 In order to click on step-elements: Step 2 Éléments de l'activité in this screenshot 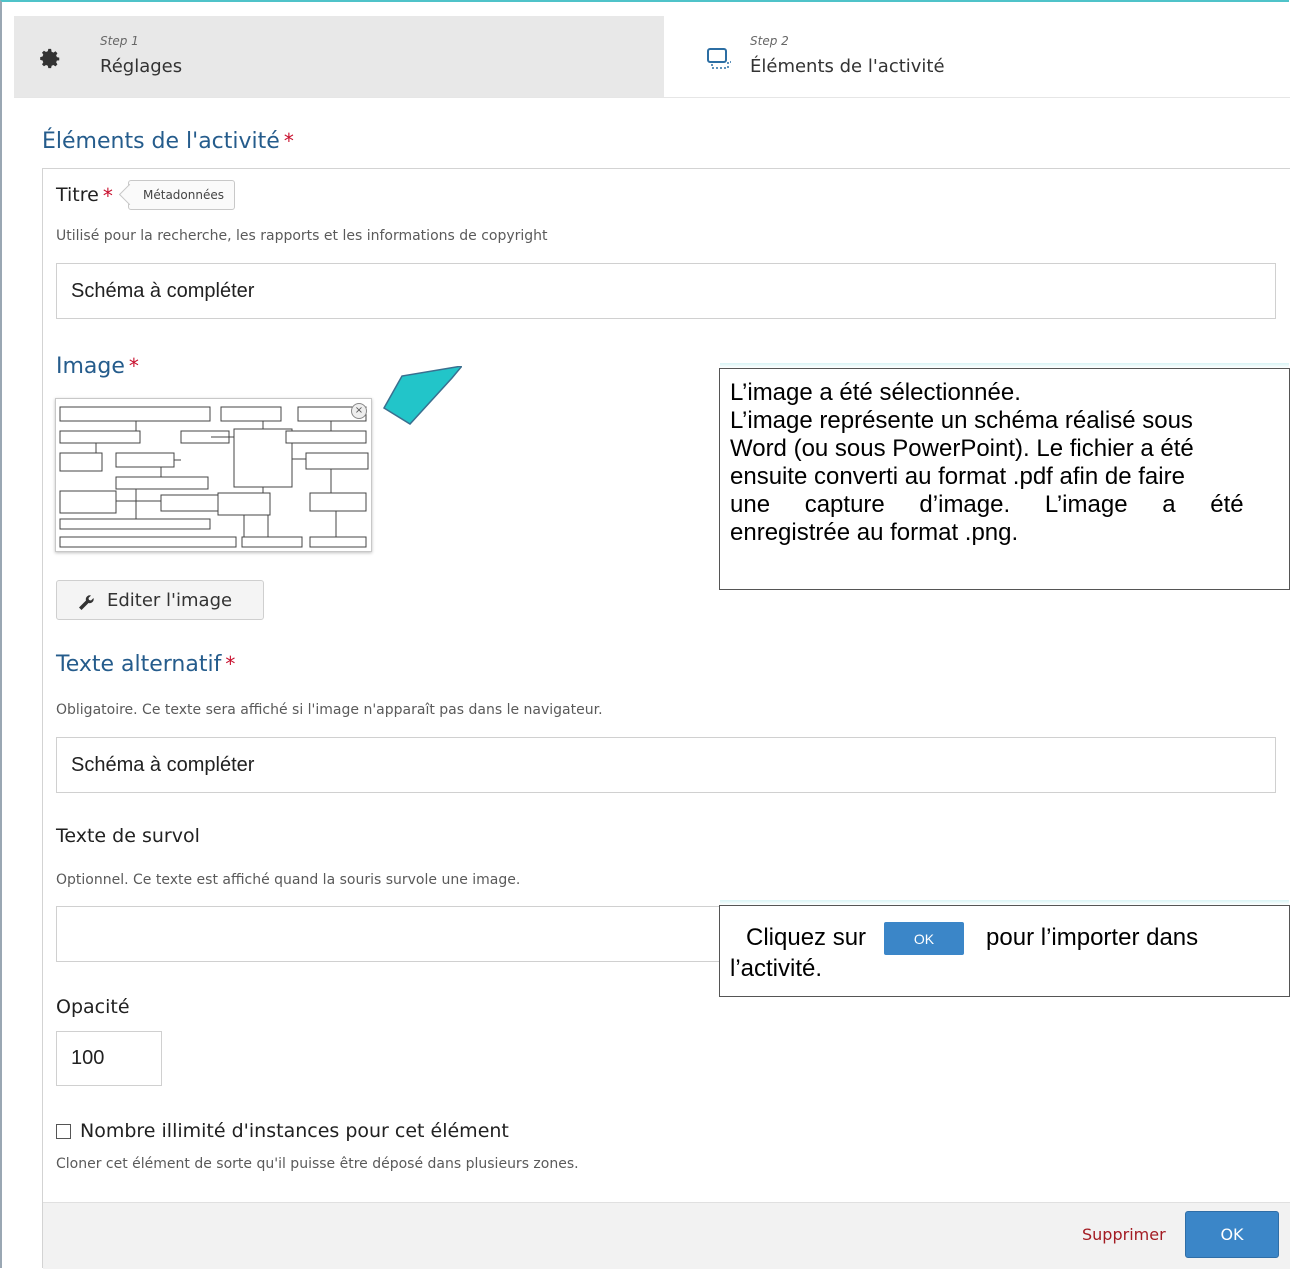, I will do `click(977, 56)`.